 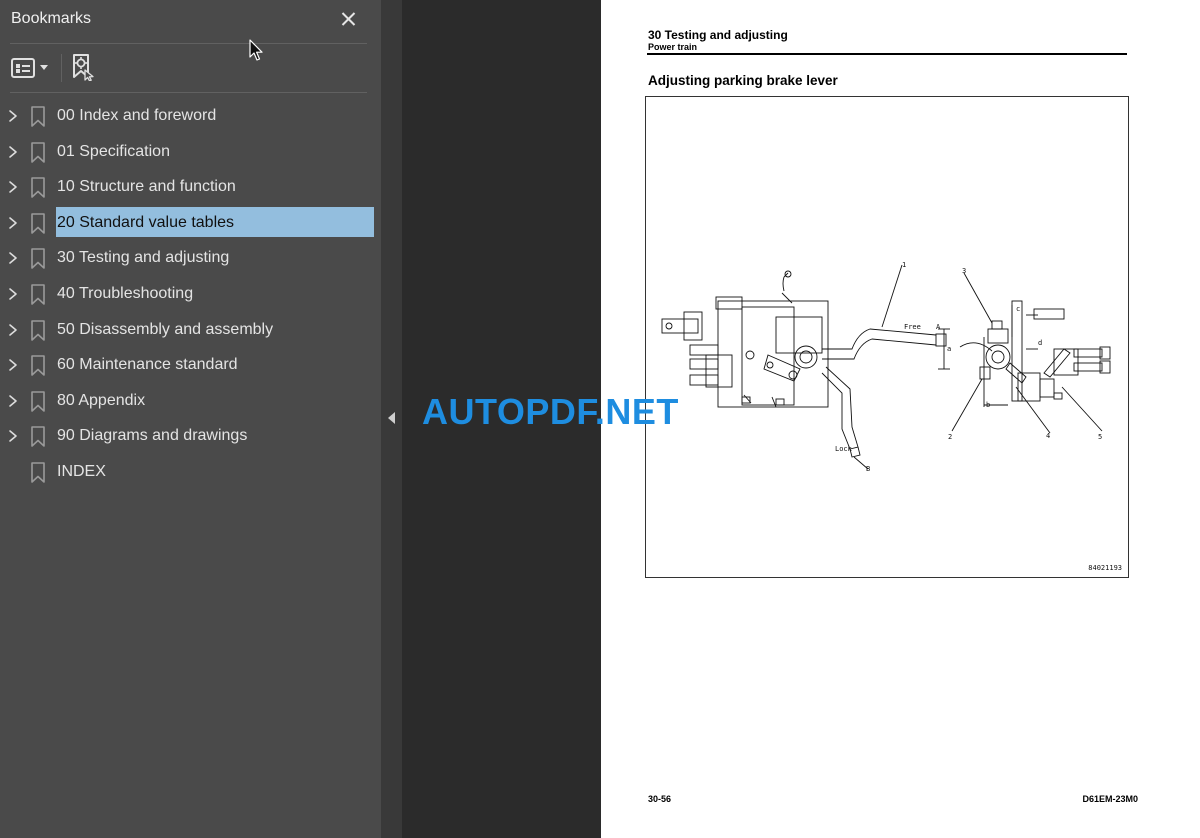 I want to click on bookmark-item: 80 Appendix, so click(x=190, y=402).